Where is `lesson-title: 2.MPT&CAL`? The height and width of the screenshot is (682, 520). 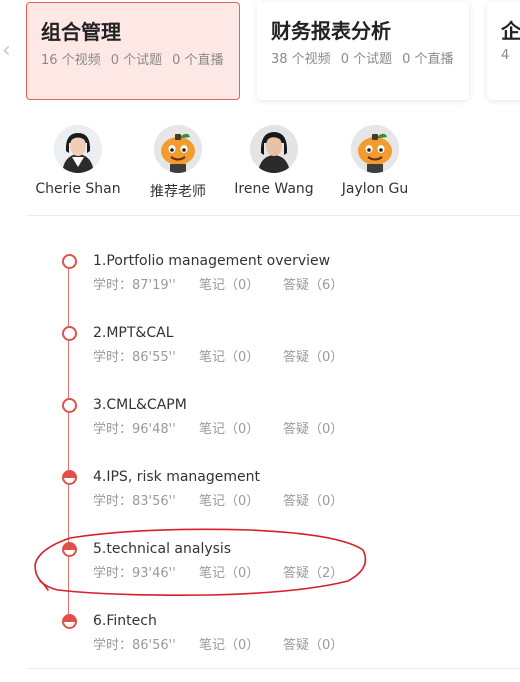 lesson-title: 2.MPT&CAL is located at coordinates (133, 333).